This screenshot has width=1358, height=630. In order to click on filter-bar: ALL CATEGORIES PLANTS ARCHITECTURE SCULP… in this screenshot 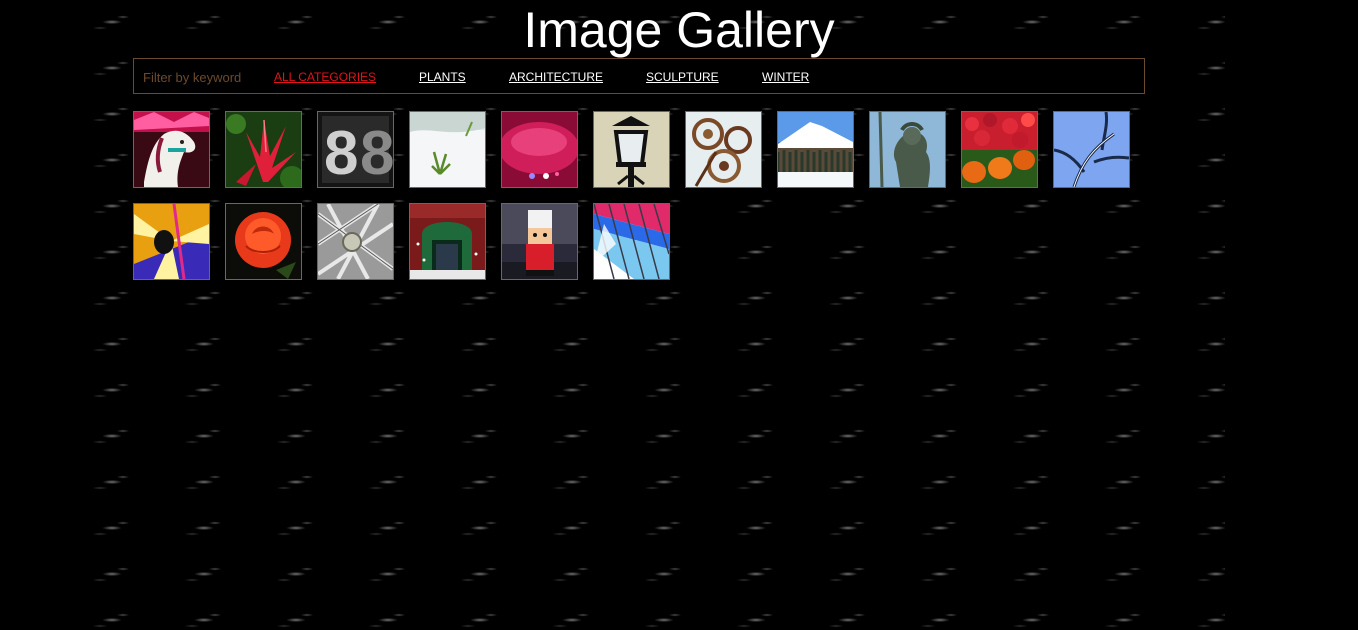, I will do `click(639, 76)`.